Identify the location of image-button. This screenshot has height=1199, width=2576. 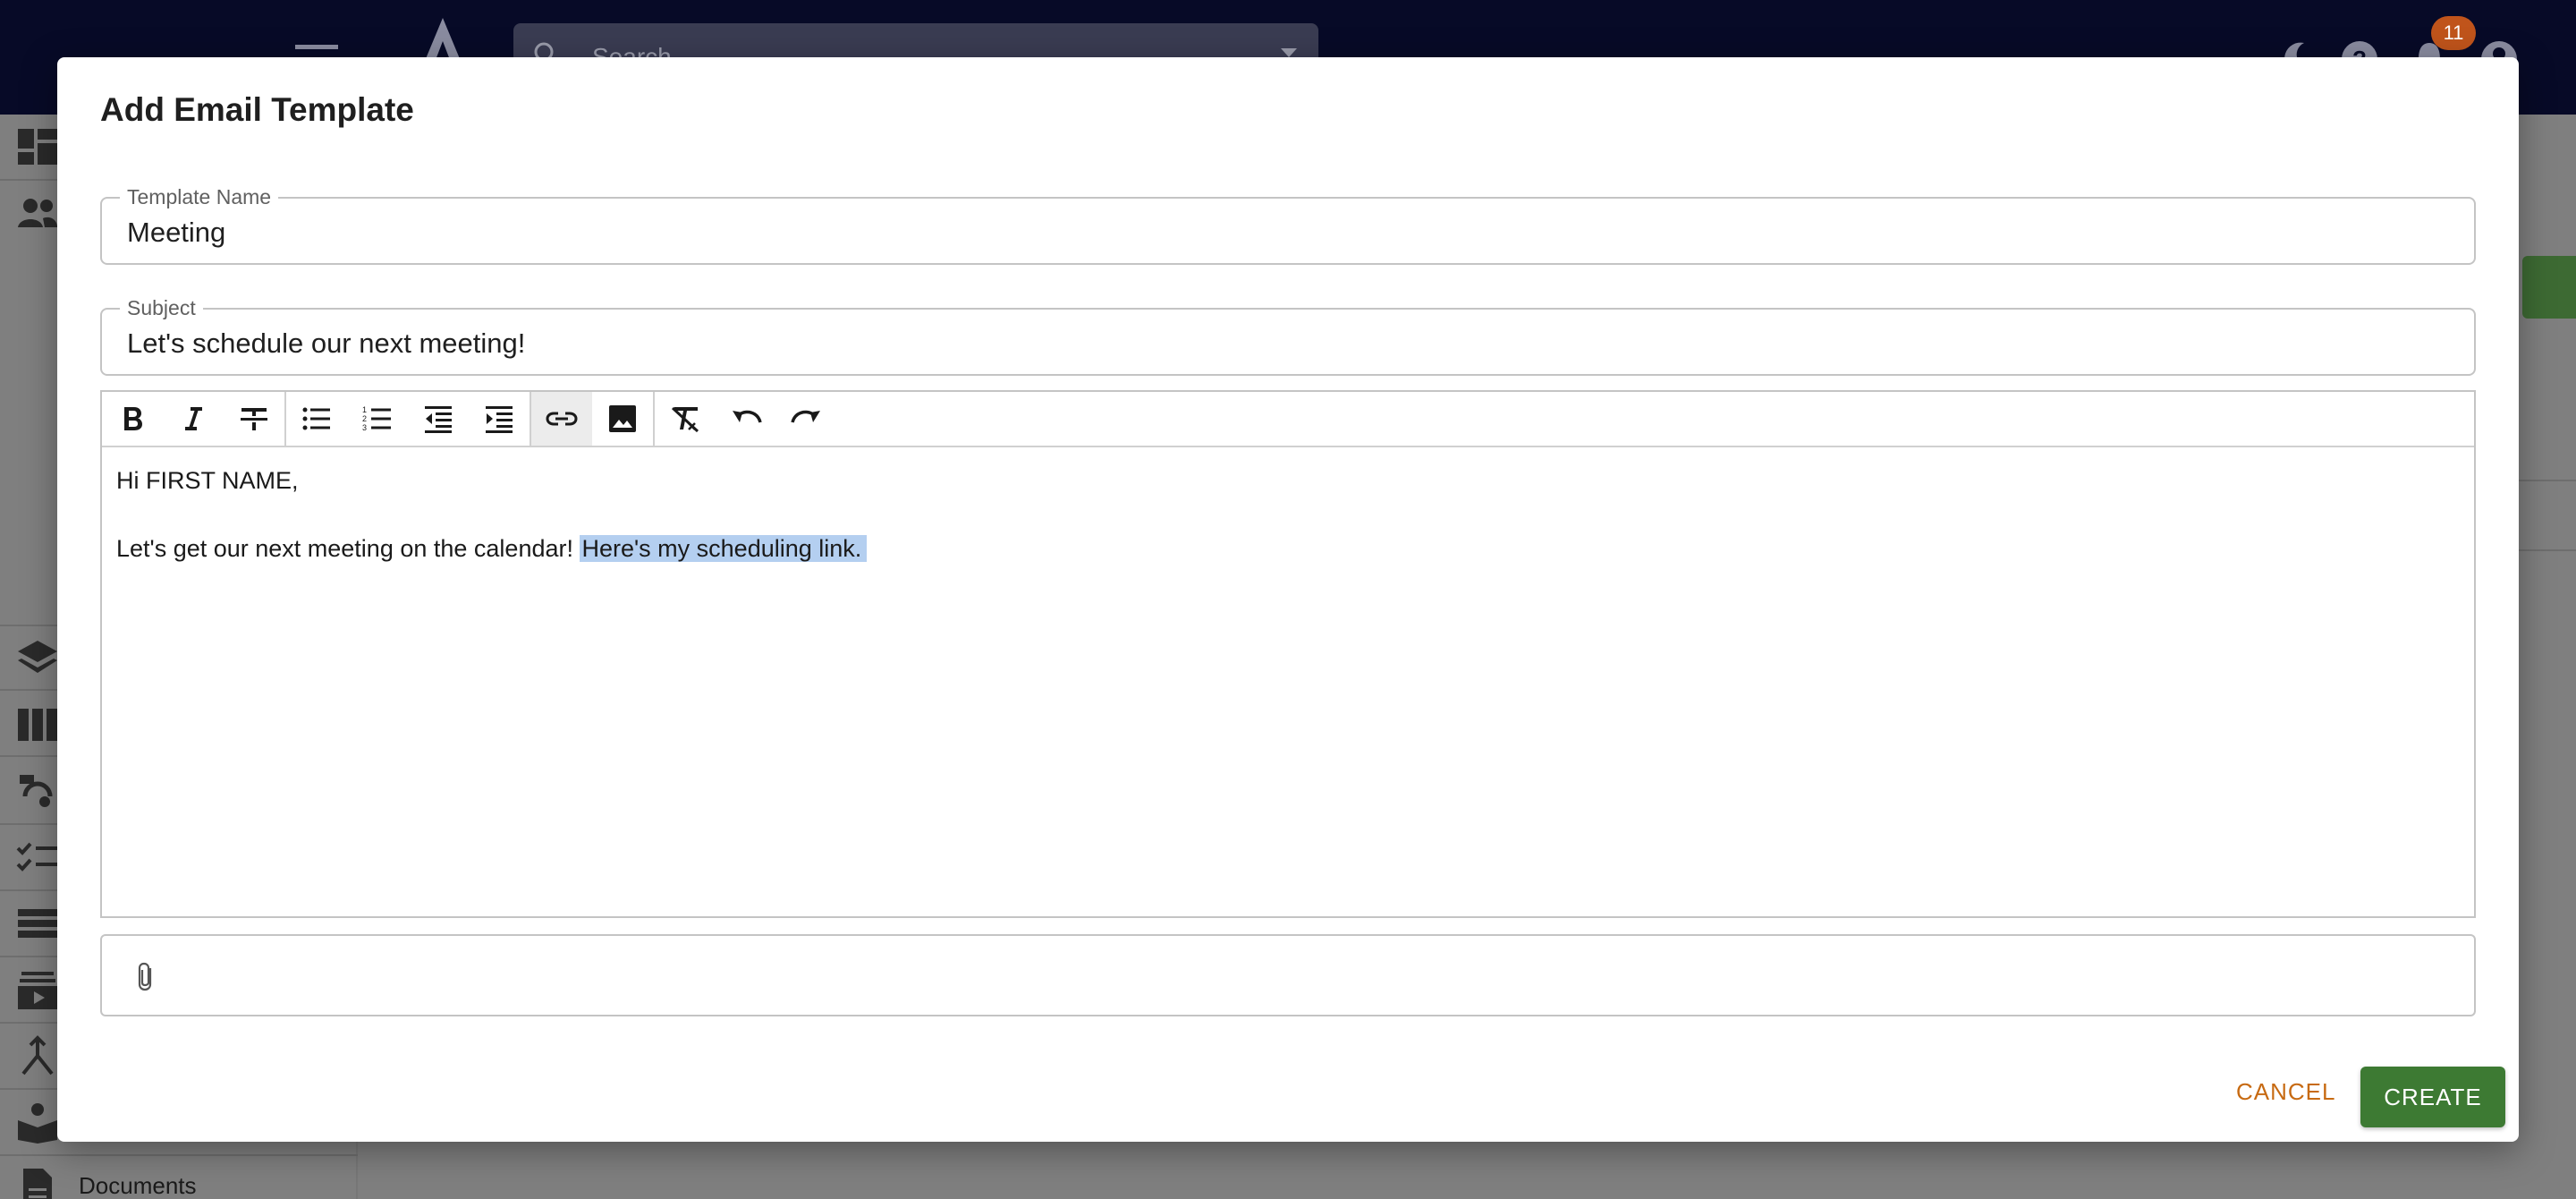
(622, 419).